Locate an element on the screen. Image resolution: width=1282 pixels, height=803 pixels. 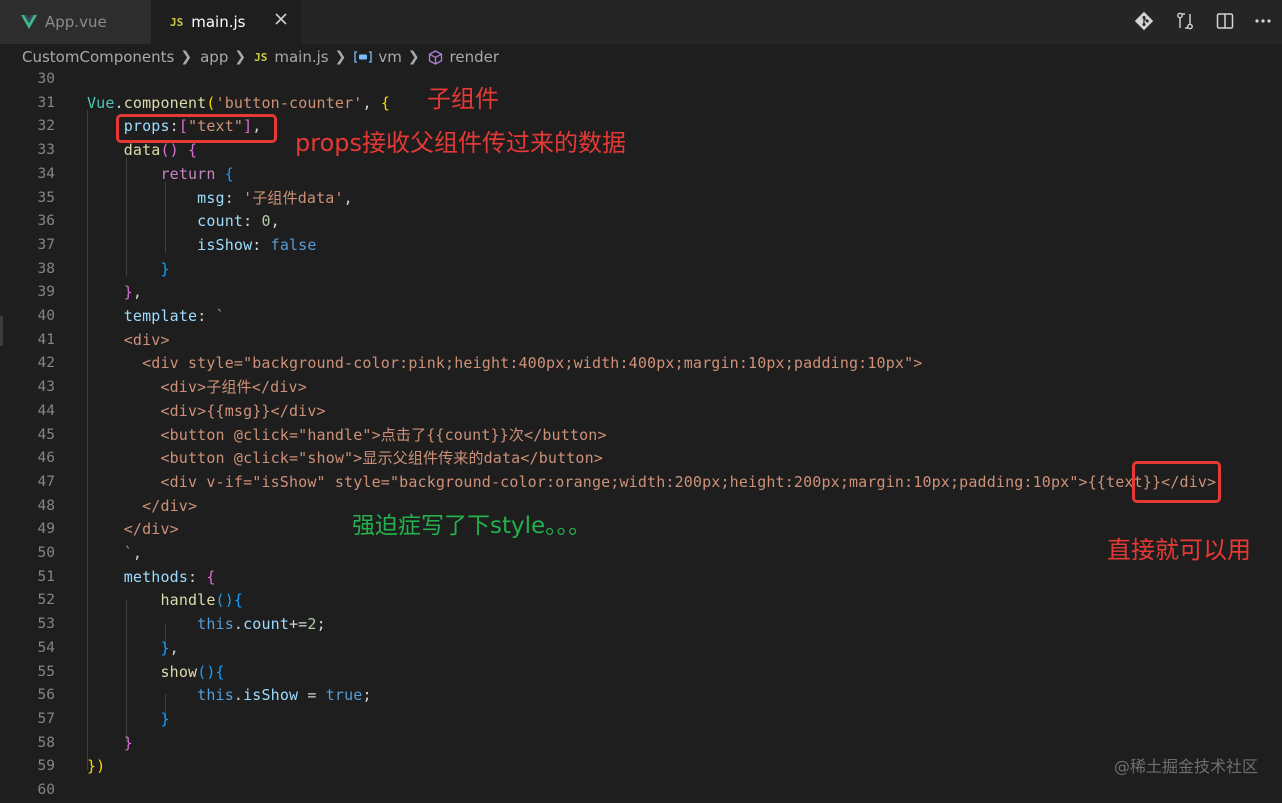
code-token: </div> is located at coordinates (133, 529).